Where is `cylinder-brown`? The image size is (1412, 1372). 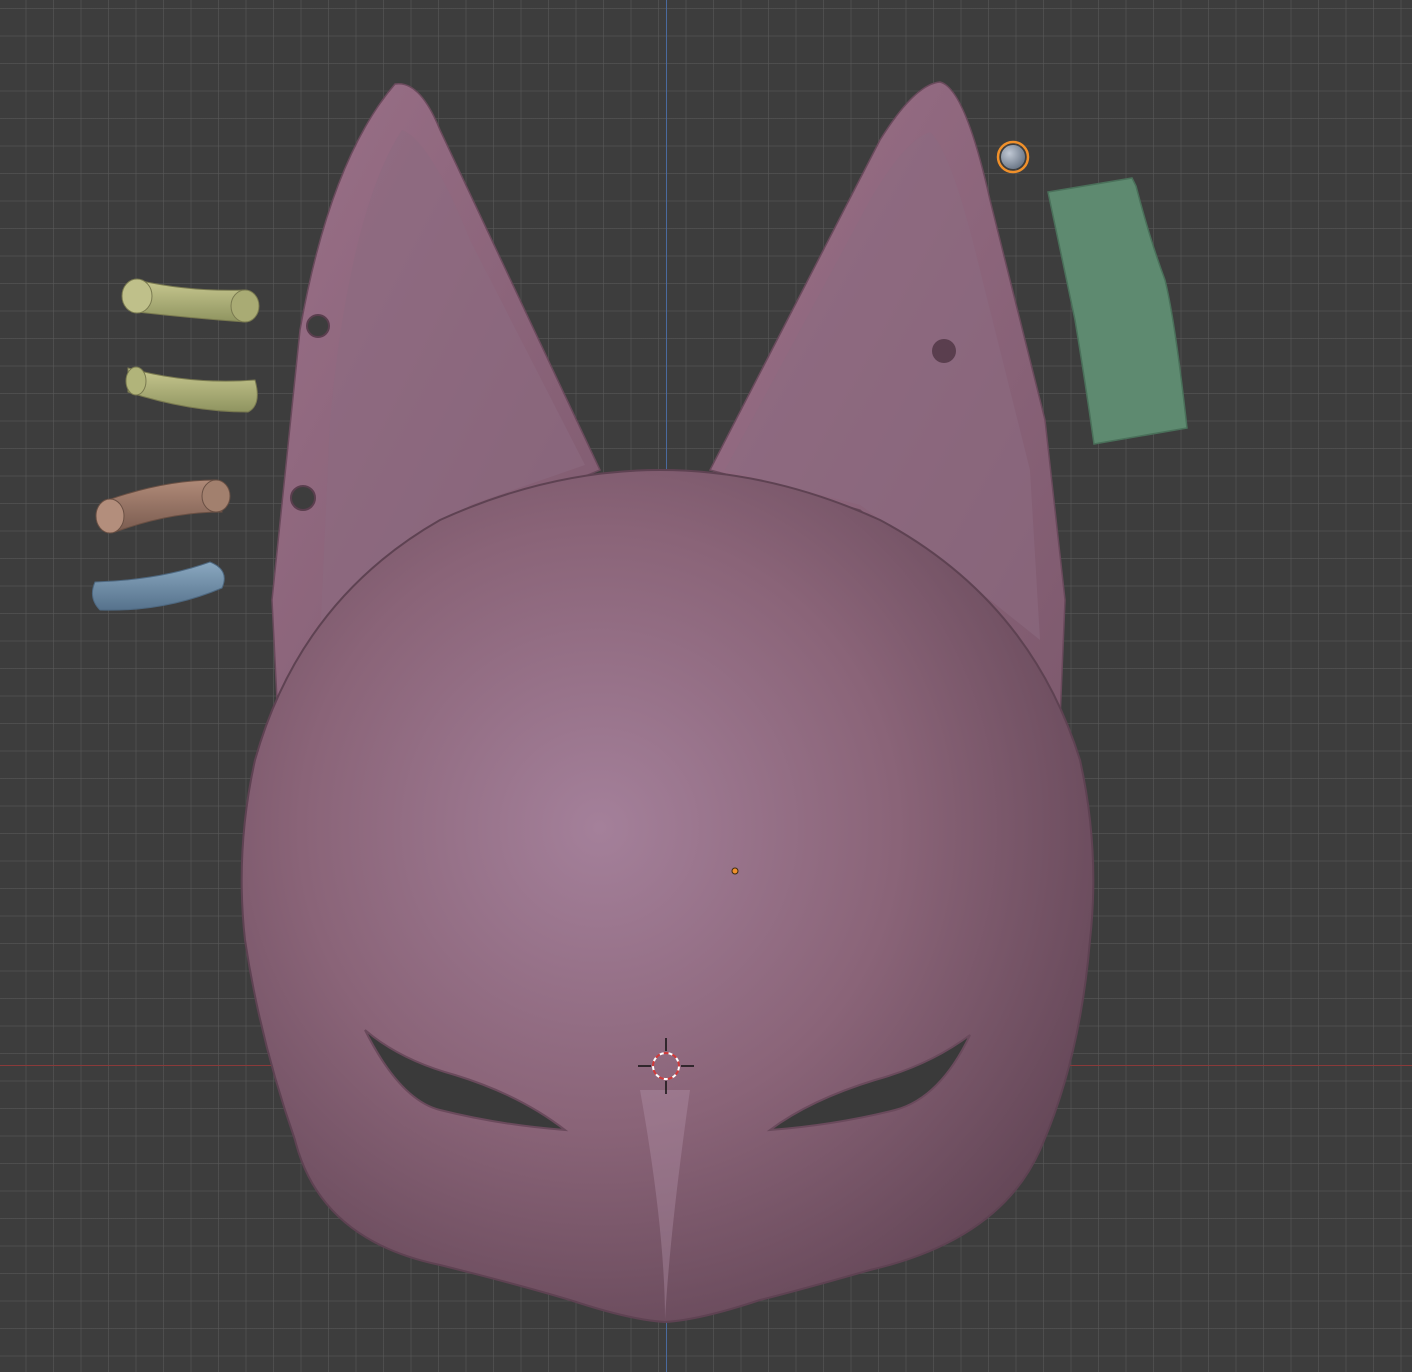 cylinder-brown is located at coordinates (163, 506).